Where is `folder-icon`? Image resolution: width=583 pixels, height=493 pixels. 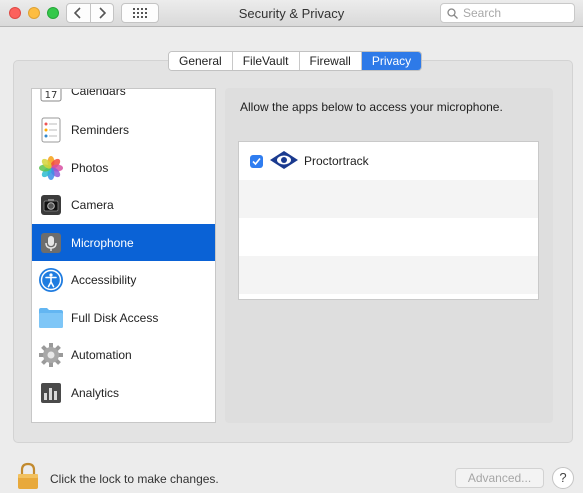 folder-icon is located at coordinates (51, 318).